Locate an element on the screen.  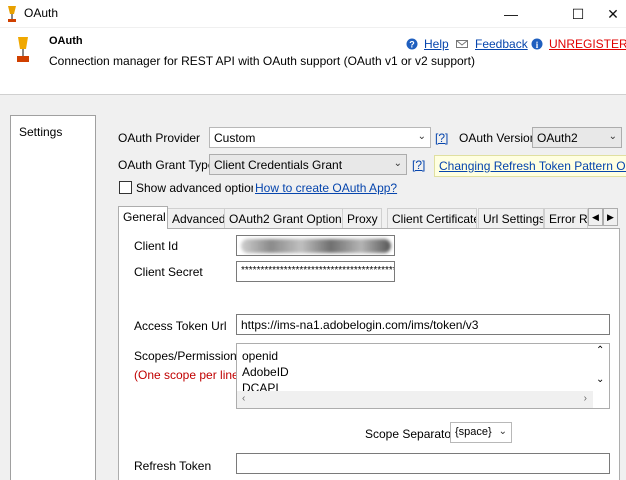
access-token-url-label: Access Token Url is located at coordinates (180, 326).